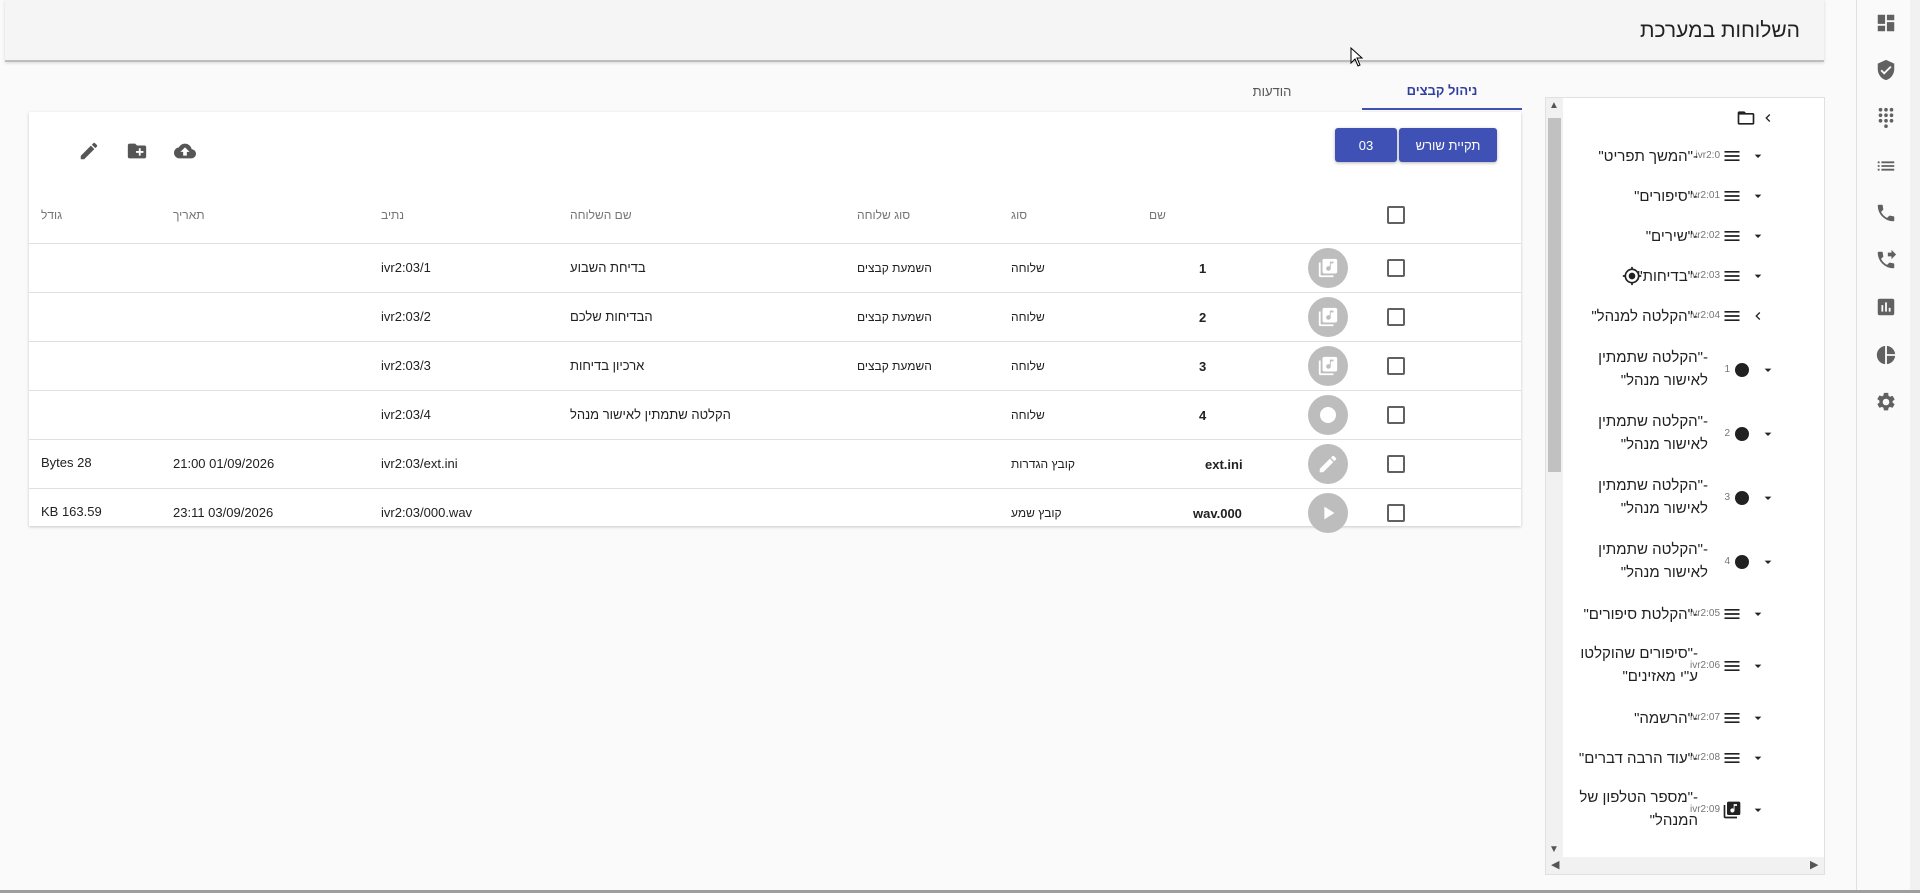  Describe the element at coordinates (185, 151) in the screenshot. I see `cloud-upload-icon` at that location.